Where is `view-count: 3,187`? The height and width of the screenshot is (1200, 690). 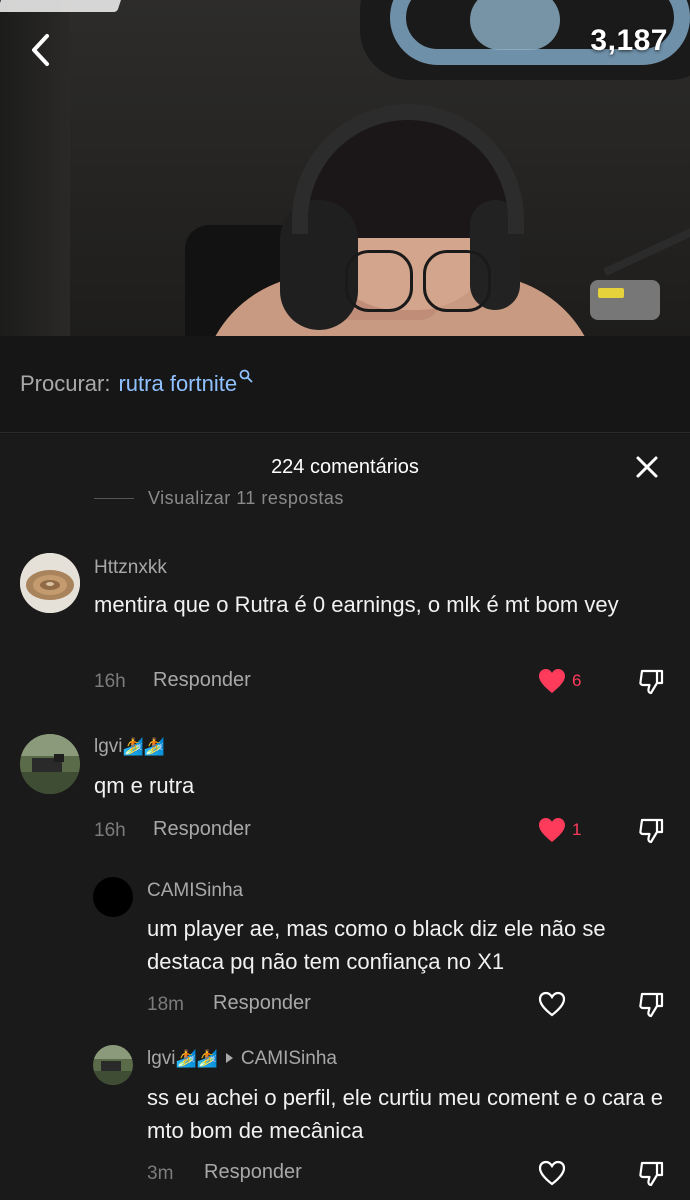 view-count: 3,187 is located at coordinates (629, 40).